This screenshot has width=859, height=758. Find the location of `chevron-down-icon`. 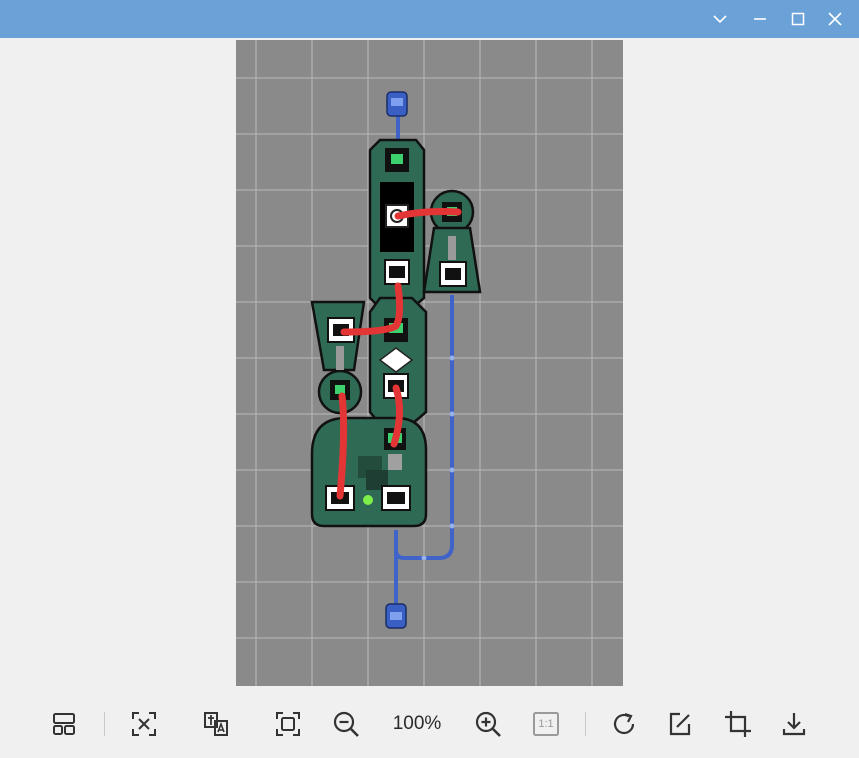

chevron-down-icon is located at coordinates (720, 19).